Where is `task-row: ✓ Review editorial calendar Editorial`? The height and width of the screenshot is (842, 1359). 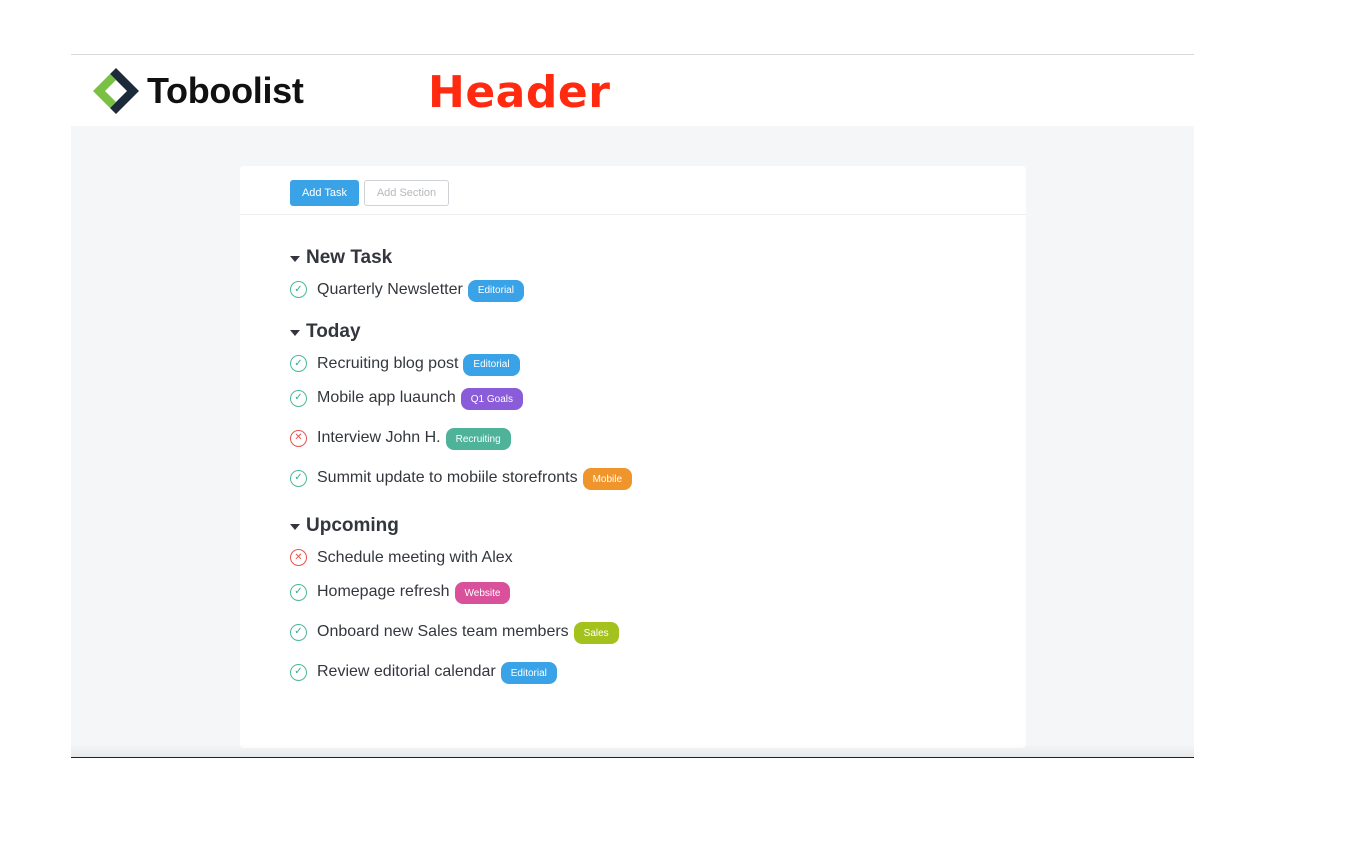
task-row: ✓ Review editorial calendar Editorial is located at coordinates (658, 672).